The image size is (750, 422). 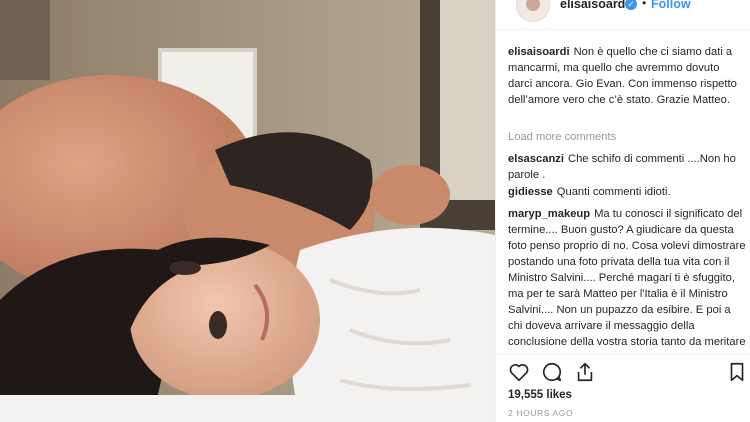 I want to click on header-username: elisaisoardi, so click(x=594, y=5).